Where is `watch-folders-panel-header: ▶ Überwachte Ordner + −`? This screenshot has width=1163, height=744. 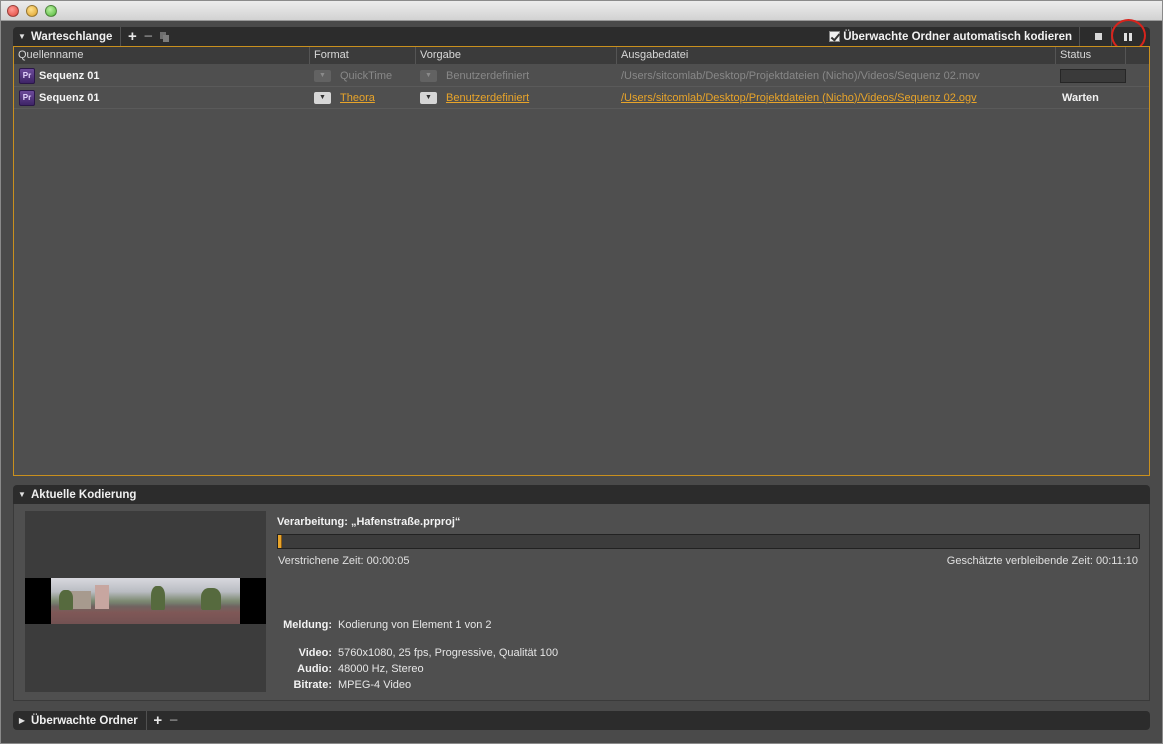
watch-folders-panel-header: ▶ Überwachte Ordner + − is located at coordinates (581, 720).